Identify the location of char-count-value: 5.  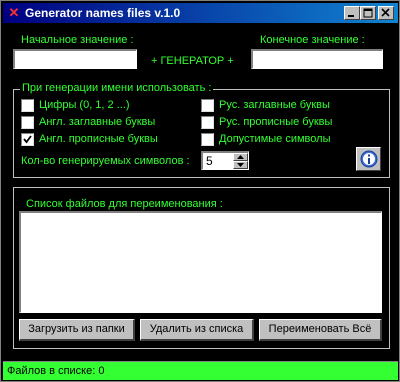
(209, 161).